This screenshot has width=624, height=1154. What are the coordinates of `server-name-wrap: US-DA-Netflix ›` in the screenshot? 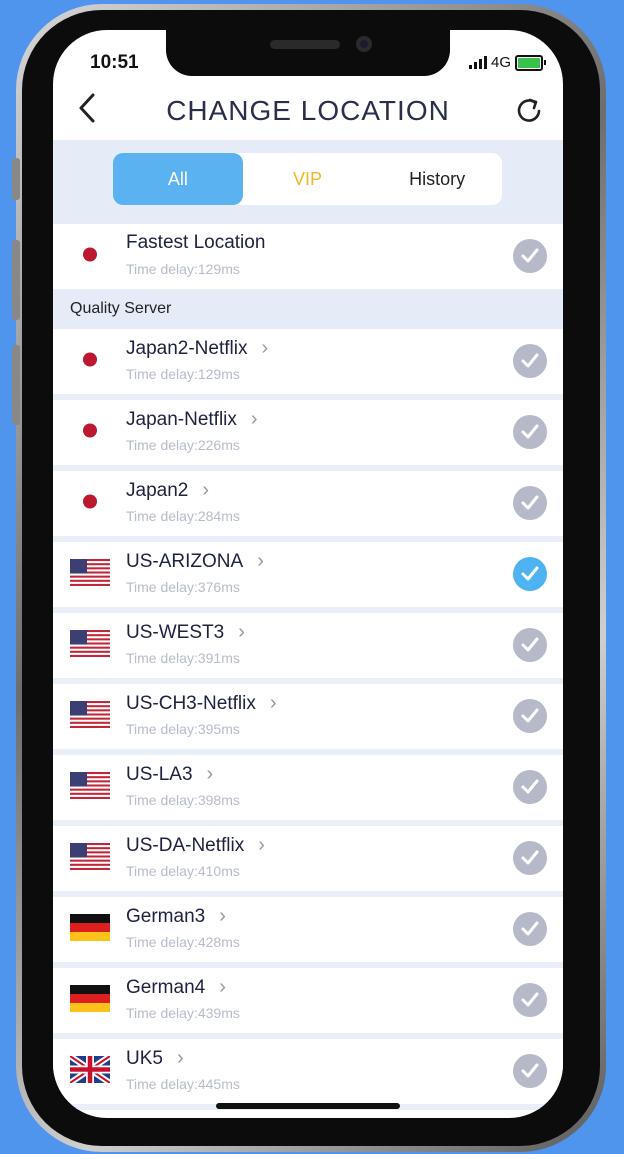 It's located at (195, 845).